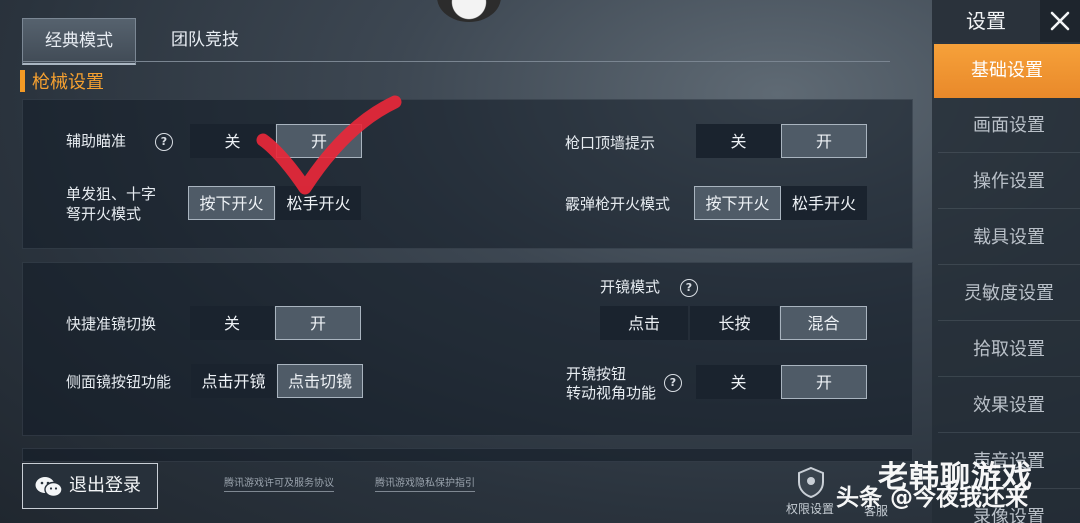 The width and height of the screenshot is (1080, 523). I want to click on tab-team-deathmatch: 团队竞技, so click(205, 40).